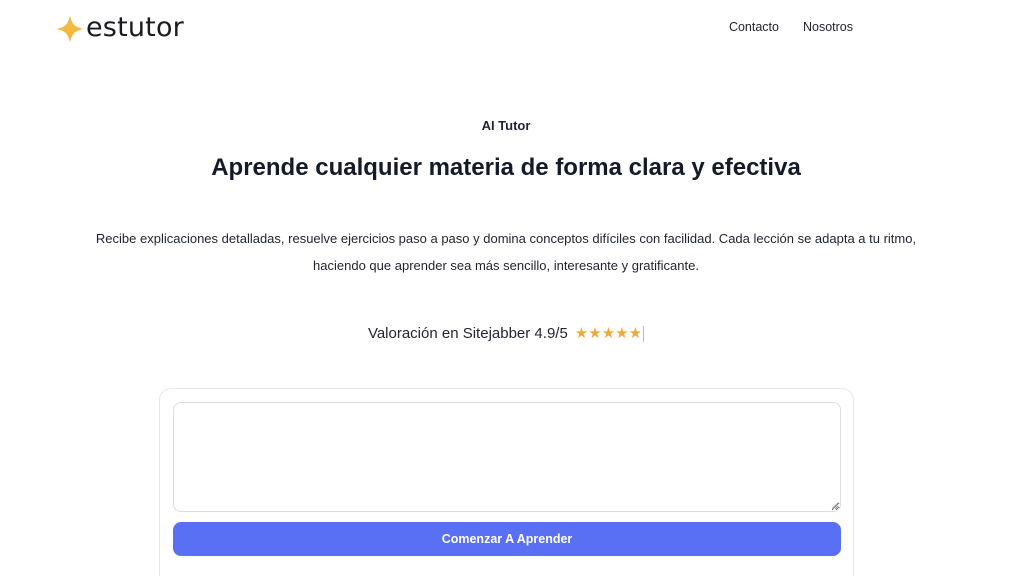  What do you see at coordinates (754, 27) in the screenshot?
I see `nav-link-contacto: Contacto` at bounding box center [754, 27].